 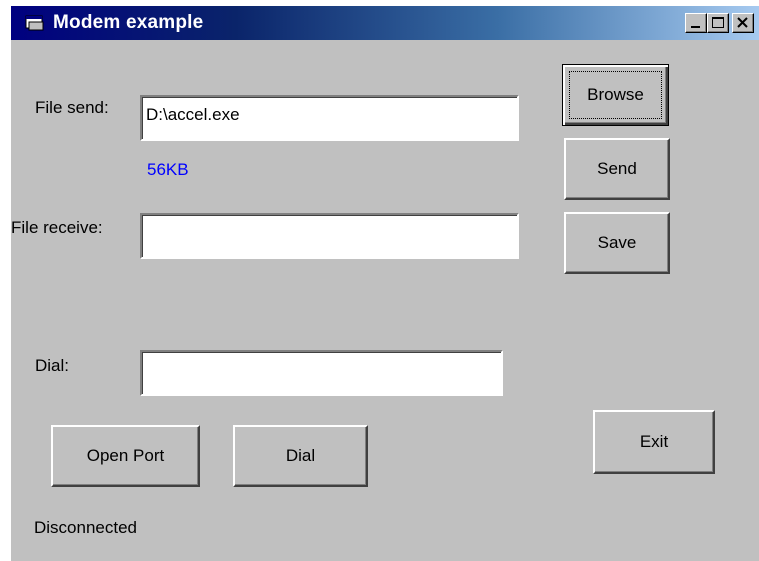 I want to click on window-title: Modem example, so click(x=128, y=22).